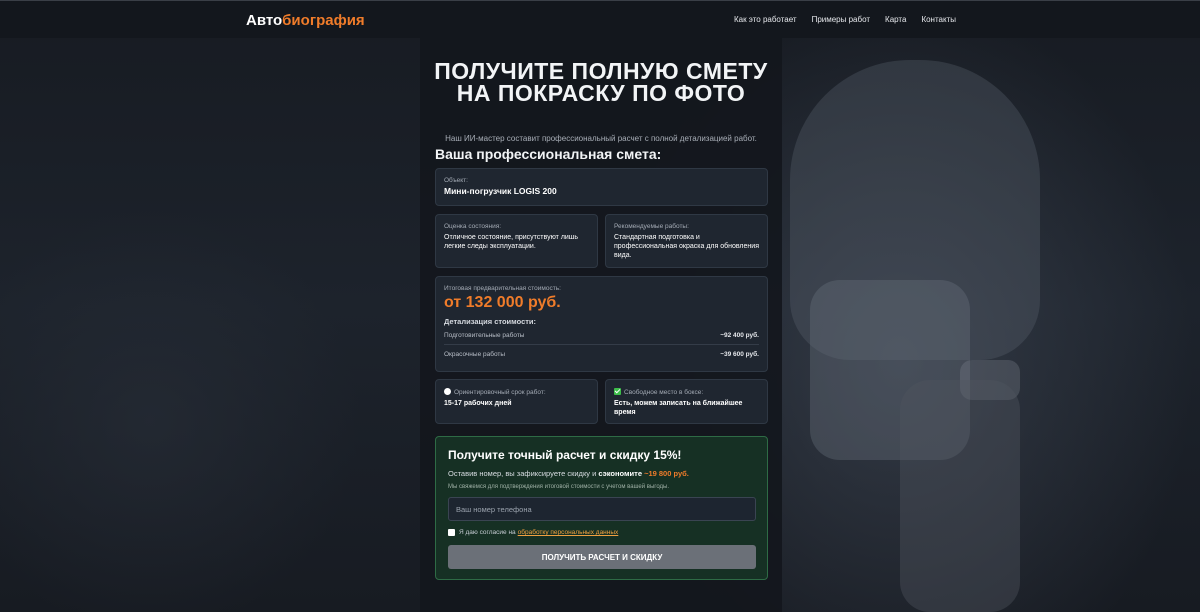 This screenshot has height=612, width=1200. I want to click on cost-row-amount: ~92 400 руб., so click(739, 335).